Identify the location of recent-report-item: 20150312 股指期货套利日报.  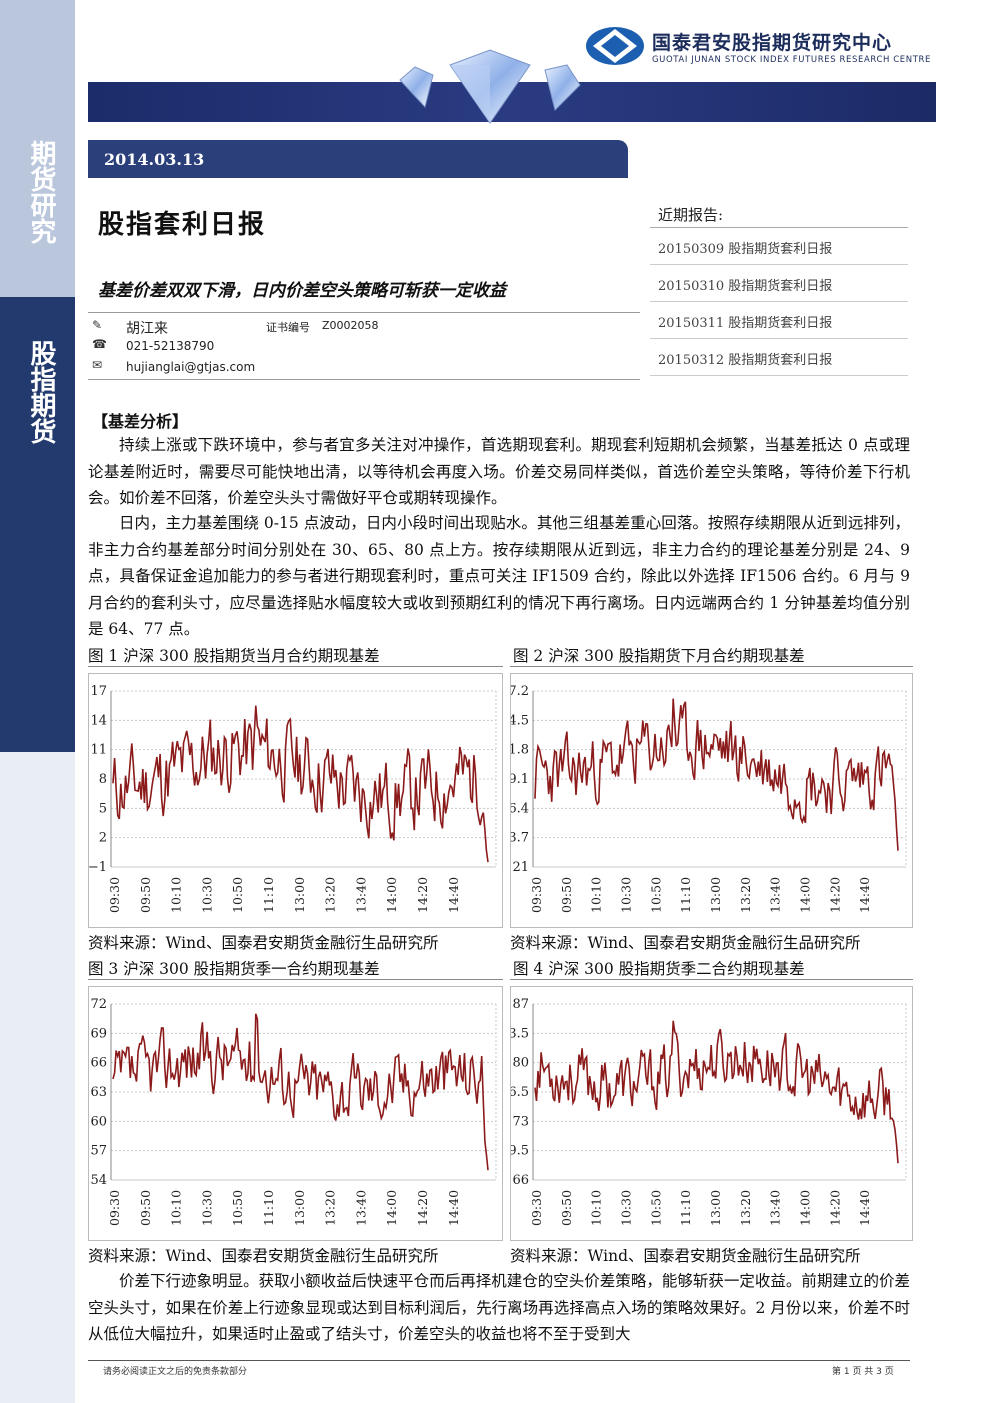
(779, 357).